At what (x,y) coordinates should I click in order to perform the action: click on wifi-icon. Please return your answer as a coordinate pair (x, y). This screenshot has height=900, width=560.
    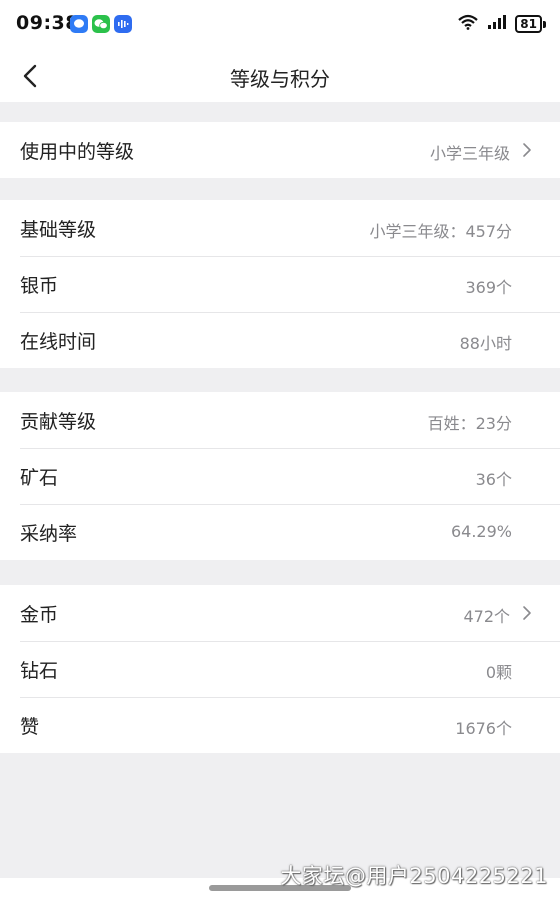
    Looking at the image, I should click on (468, 24).